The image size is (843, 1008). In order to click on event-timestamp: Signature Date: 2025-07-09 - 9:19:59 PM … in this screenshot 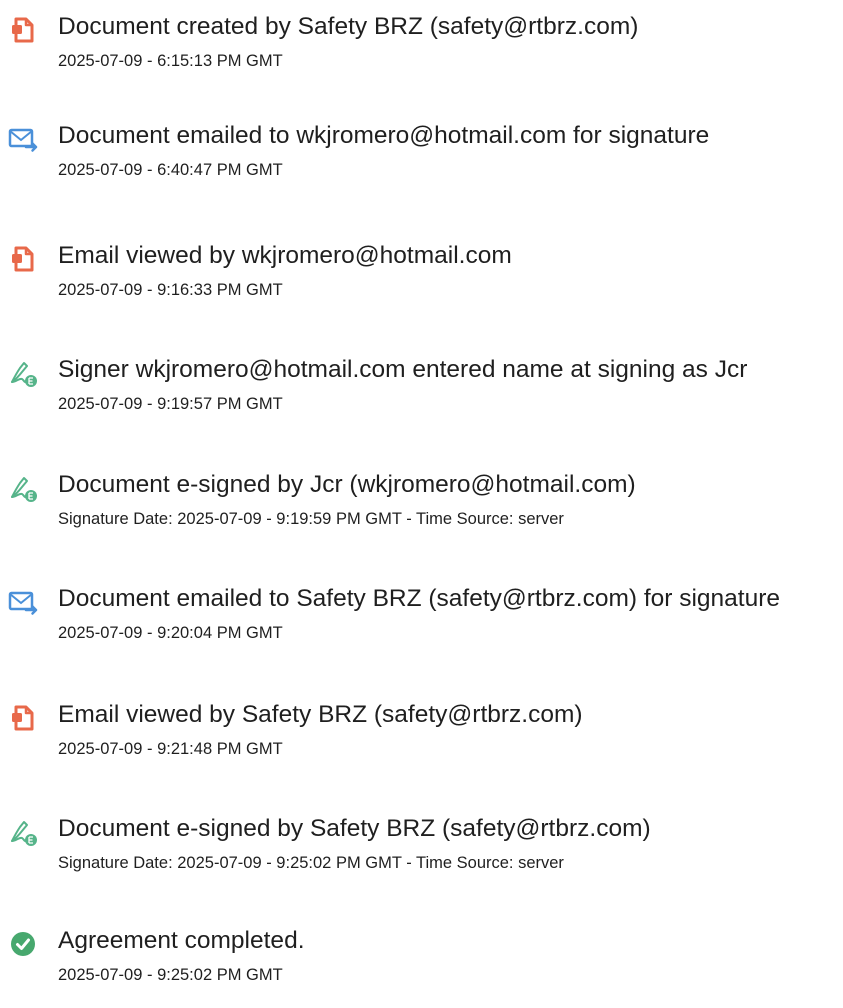, I will do `click(311, 519)`.